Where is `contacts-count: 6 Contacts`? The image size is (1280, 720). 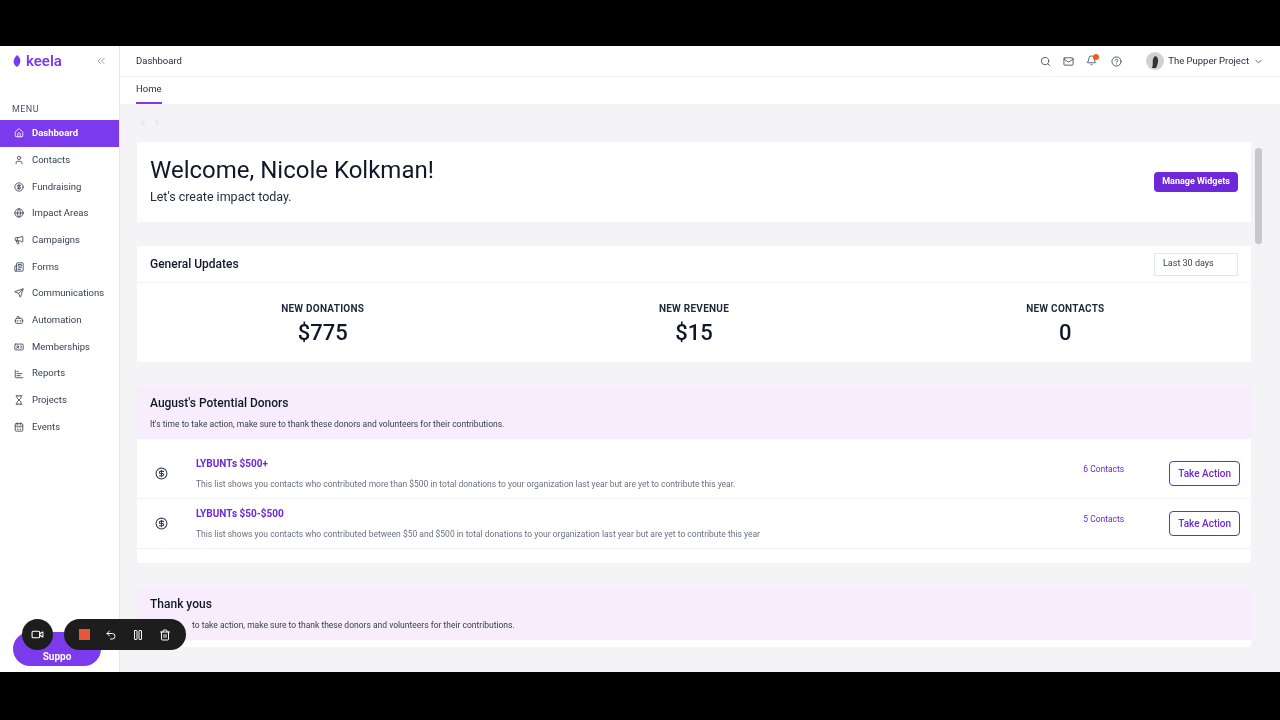
contacts-count: 6 Contacts is located at coordinates (1104, 469).